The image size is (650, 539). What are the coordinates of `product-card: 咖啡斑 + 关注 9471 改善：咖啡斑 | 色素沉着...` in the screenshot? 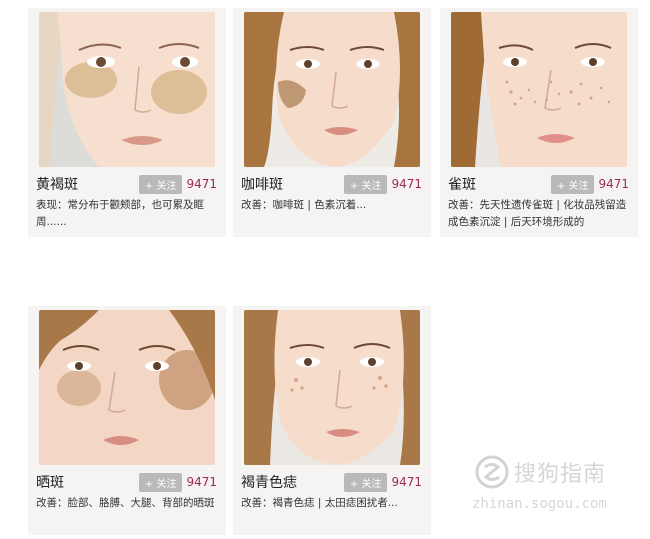 It's located at (332, 122).